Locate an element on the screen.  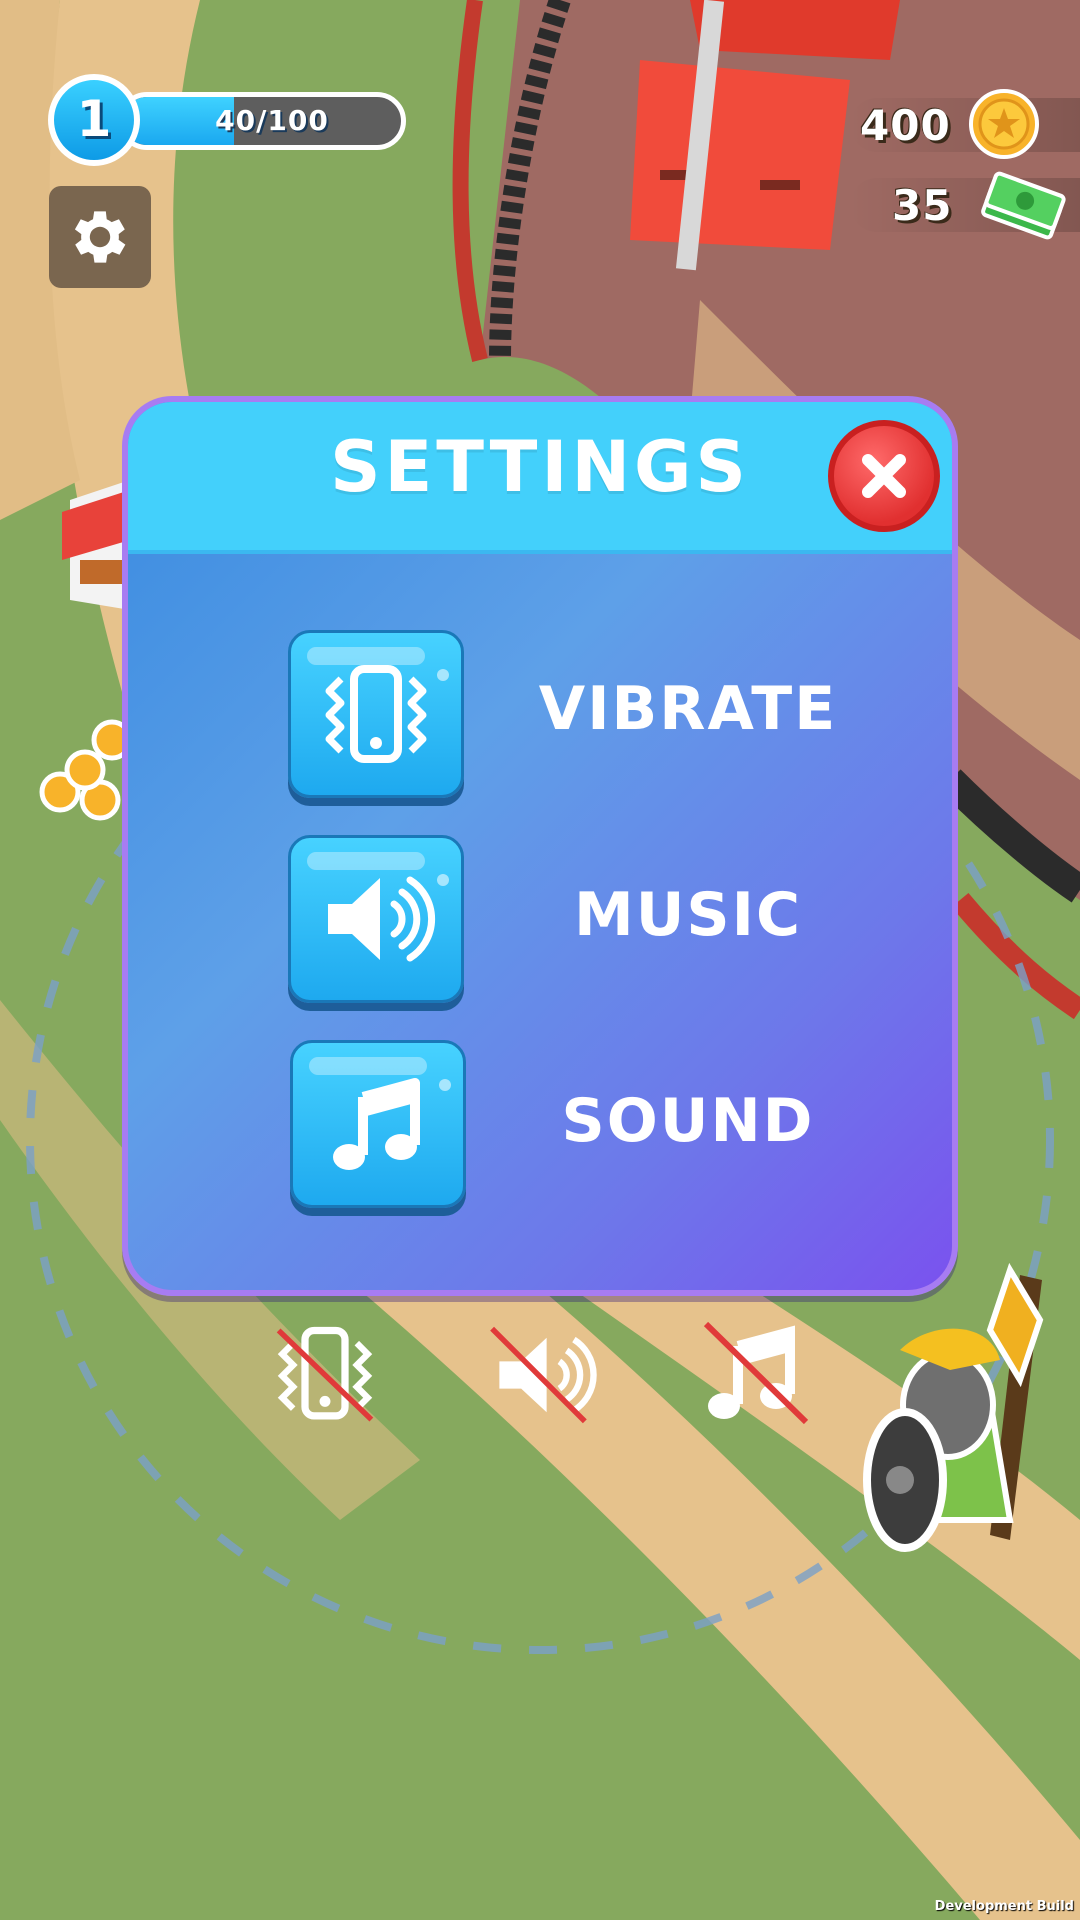
cash-counter: 35 is located at coordinates (930, 205).